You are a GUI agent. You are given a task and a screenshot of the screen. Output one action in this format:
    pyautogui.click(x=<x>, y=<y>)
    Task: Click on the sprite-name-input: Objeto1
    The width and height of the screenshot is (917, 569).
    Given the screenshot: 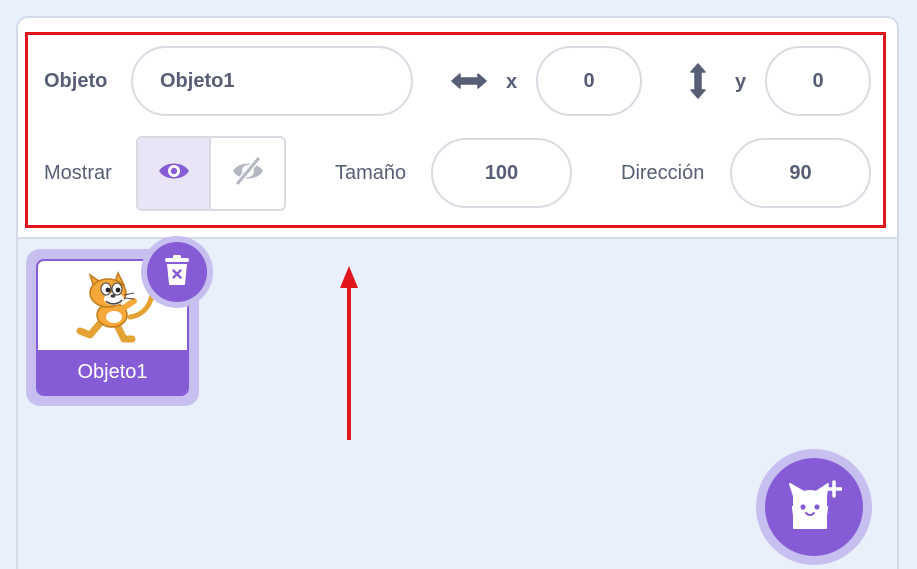 What is the action you would take?
    pyautogui.click(x=272, y=81)
    